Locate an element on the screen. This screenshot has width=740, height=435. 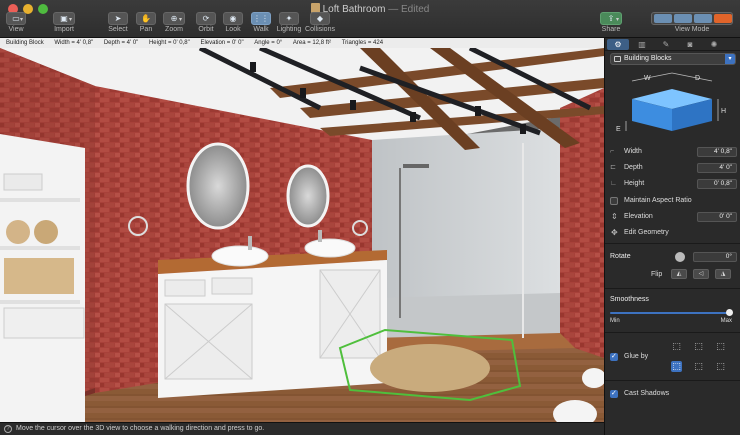
sun-tab-icon: ✺ is located at coordinates (714, 44).